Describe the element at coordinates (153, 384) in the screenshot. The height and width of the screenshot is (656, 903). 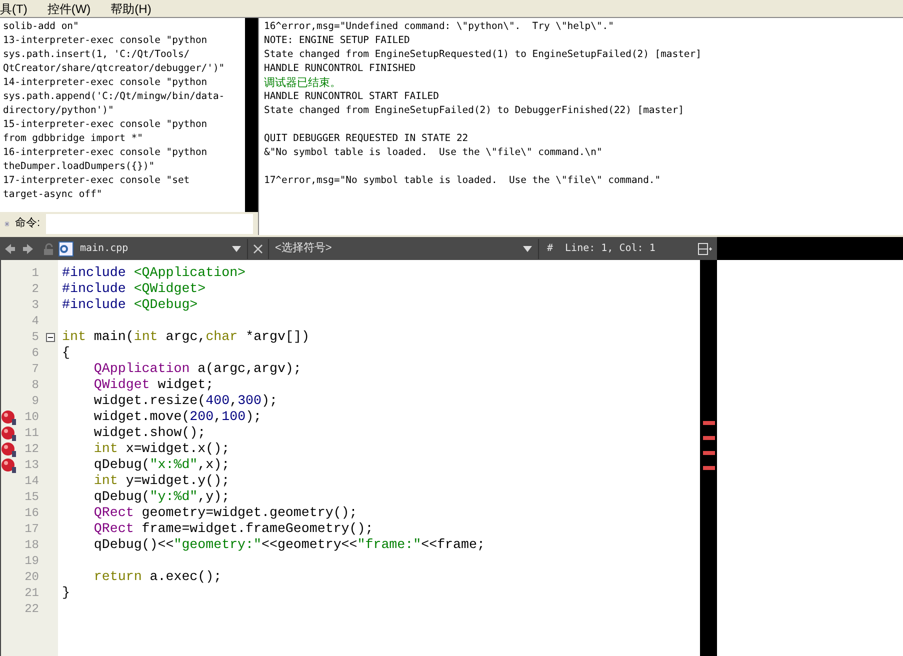
I see `code-line: QWidget widget;` at that location.